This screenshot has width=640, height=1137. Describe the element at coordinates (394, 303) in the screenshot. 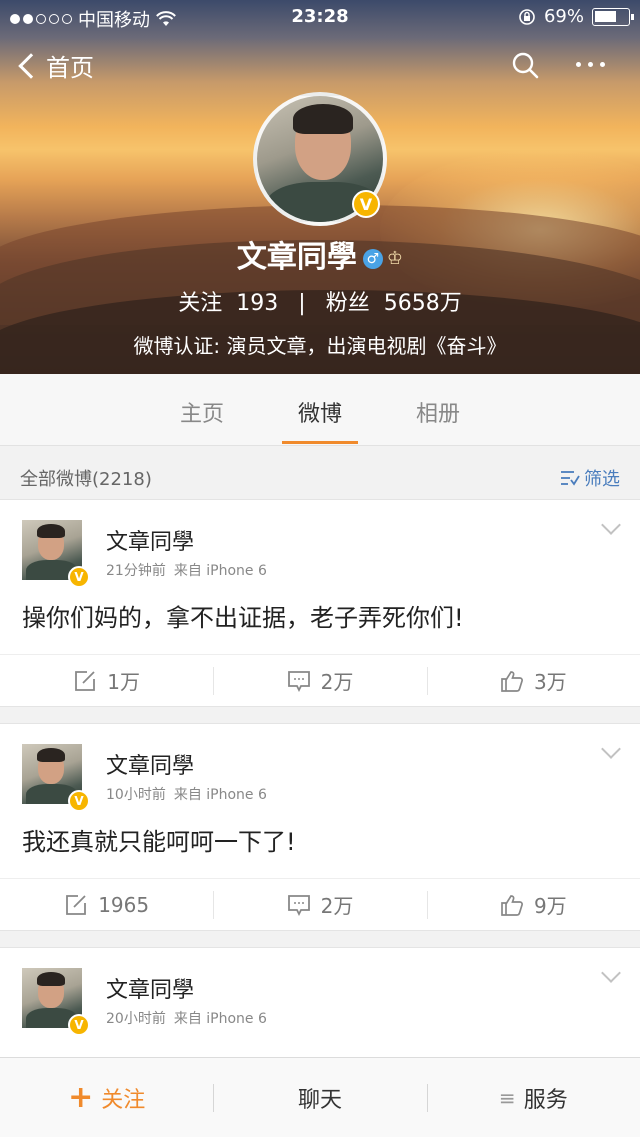

I see `fans-stat: 粉丝 5658万` at that location.